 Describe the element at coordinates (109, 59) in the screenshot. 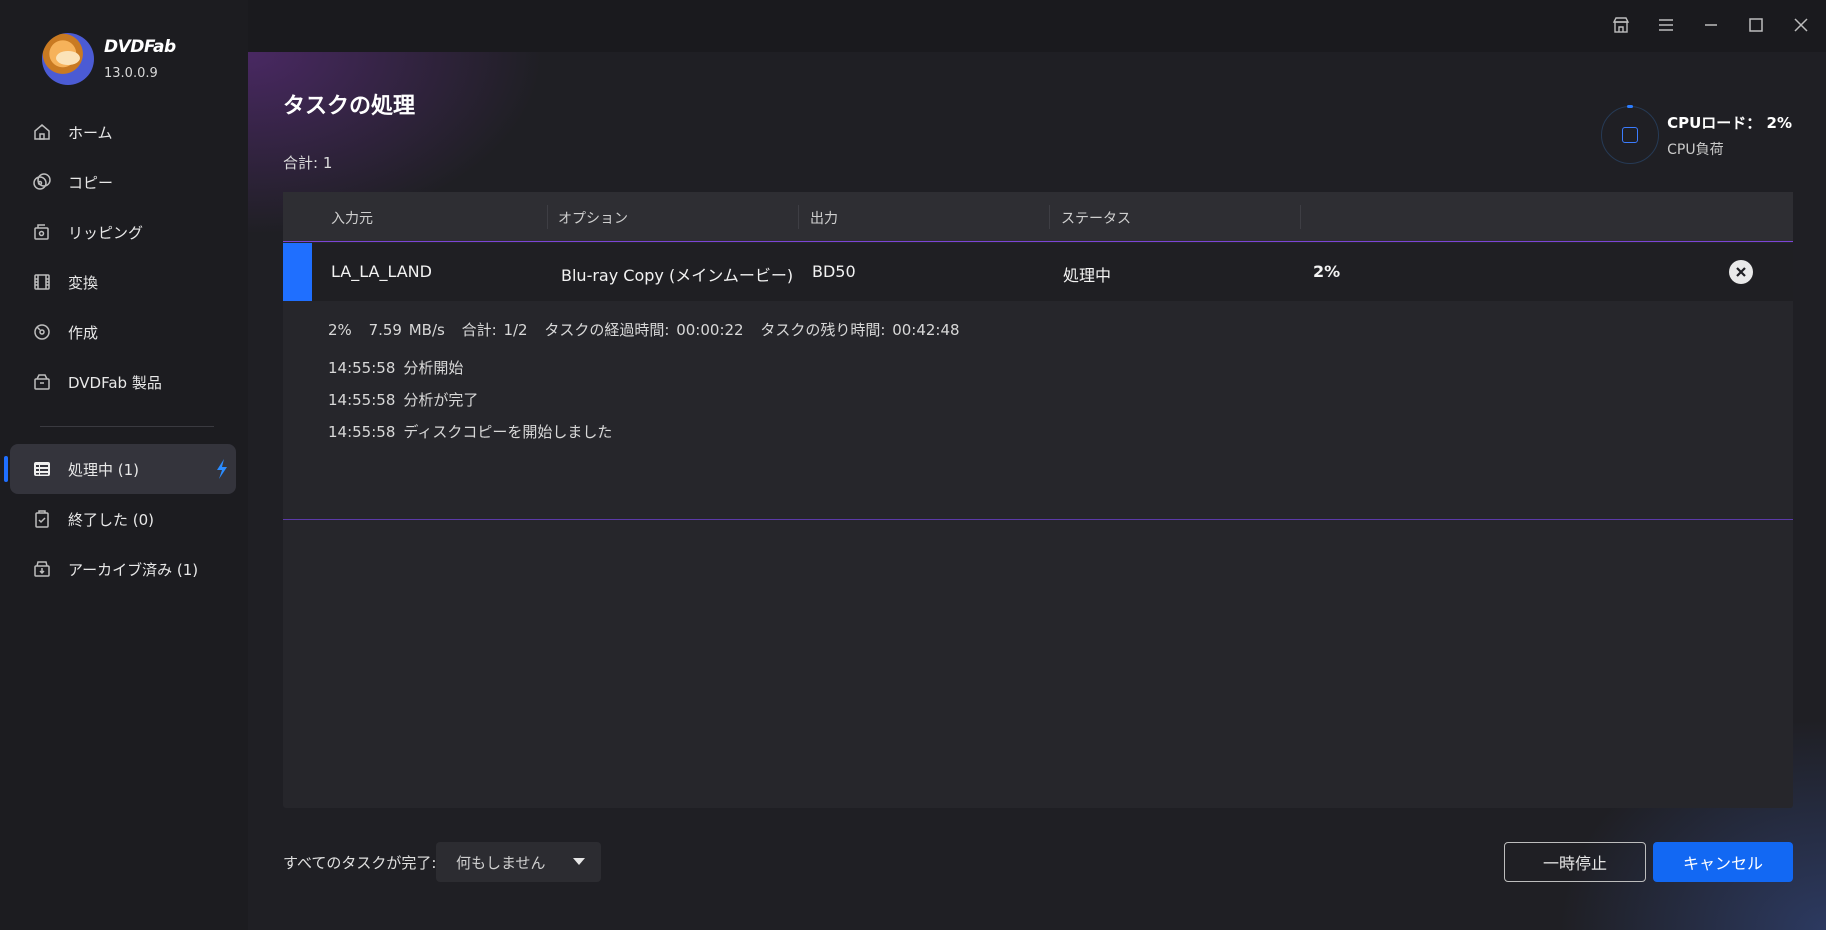

I see `brand: DVDFab 13.0.0.9` at that location.